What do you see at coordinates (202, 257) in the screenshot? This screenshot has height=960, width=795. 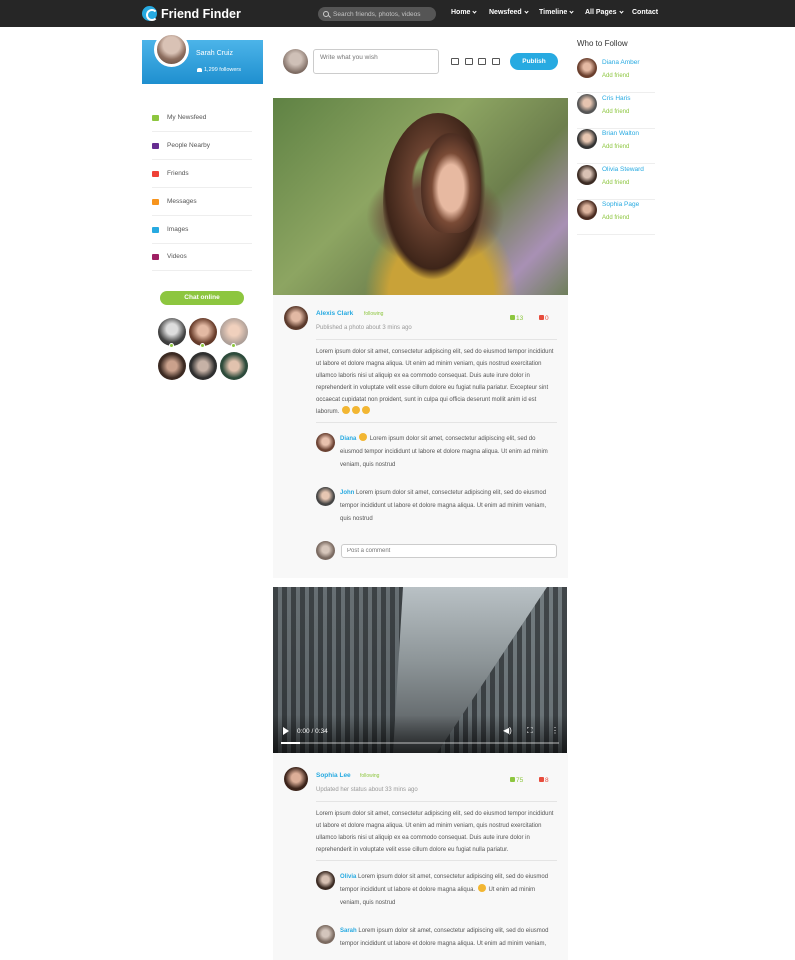 I see `sidebar-item-videos: Videos` at bounding box center [202, 257].